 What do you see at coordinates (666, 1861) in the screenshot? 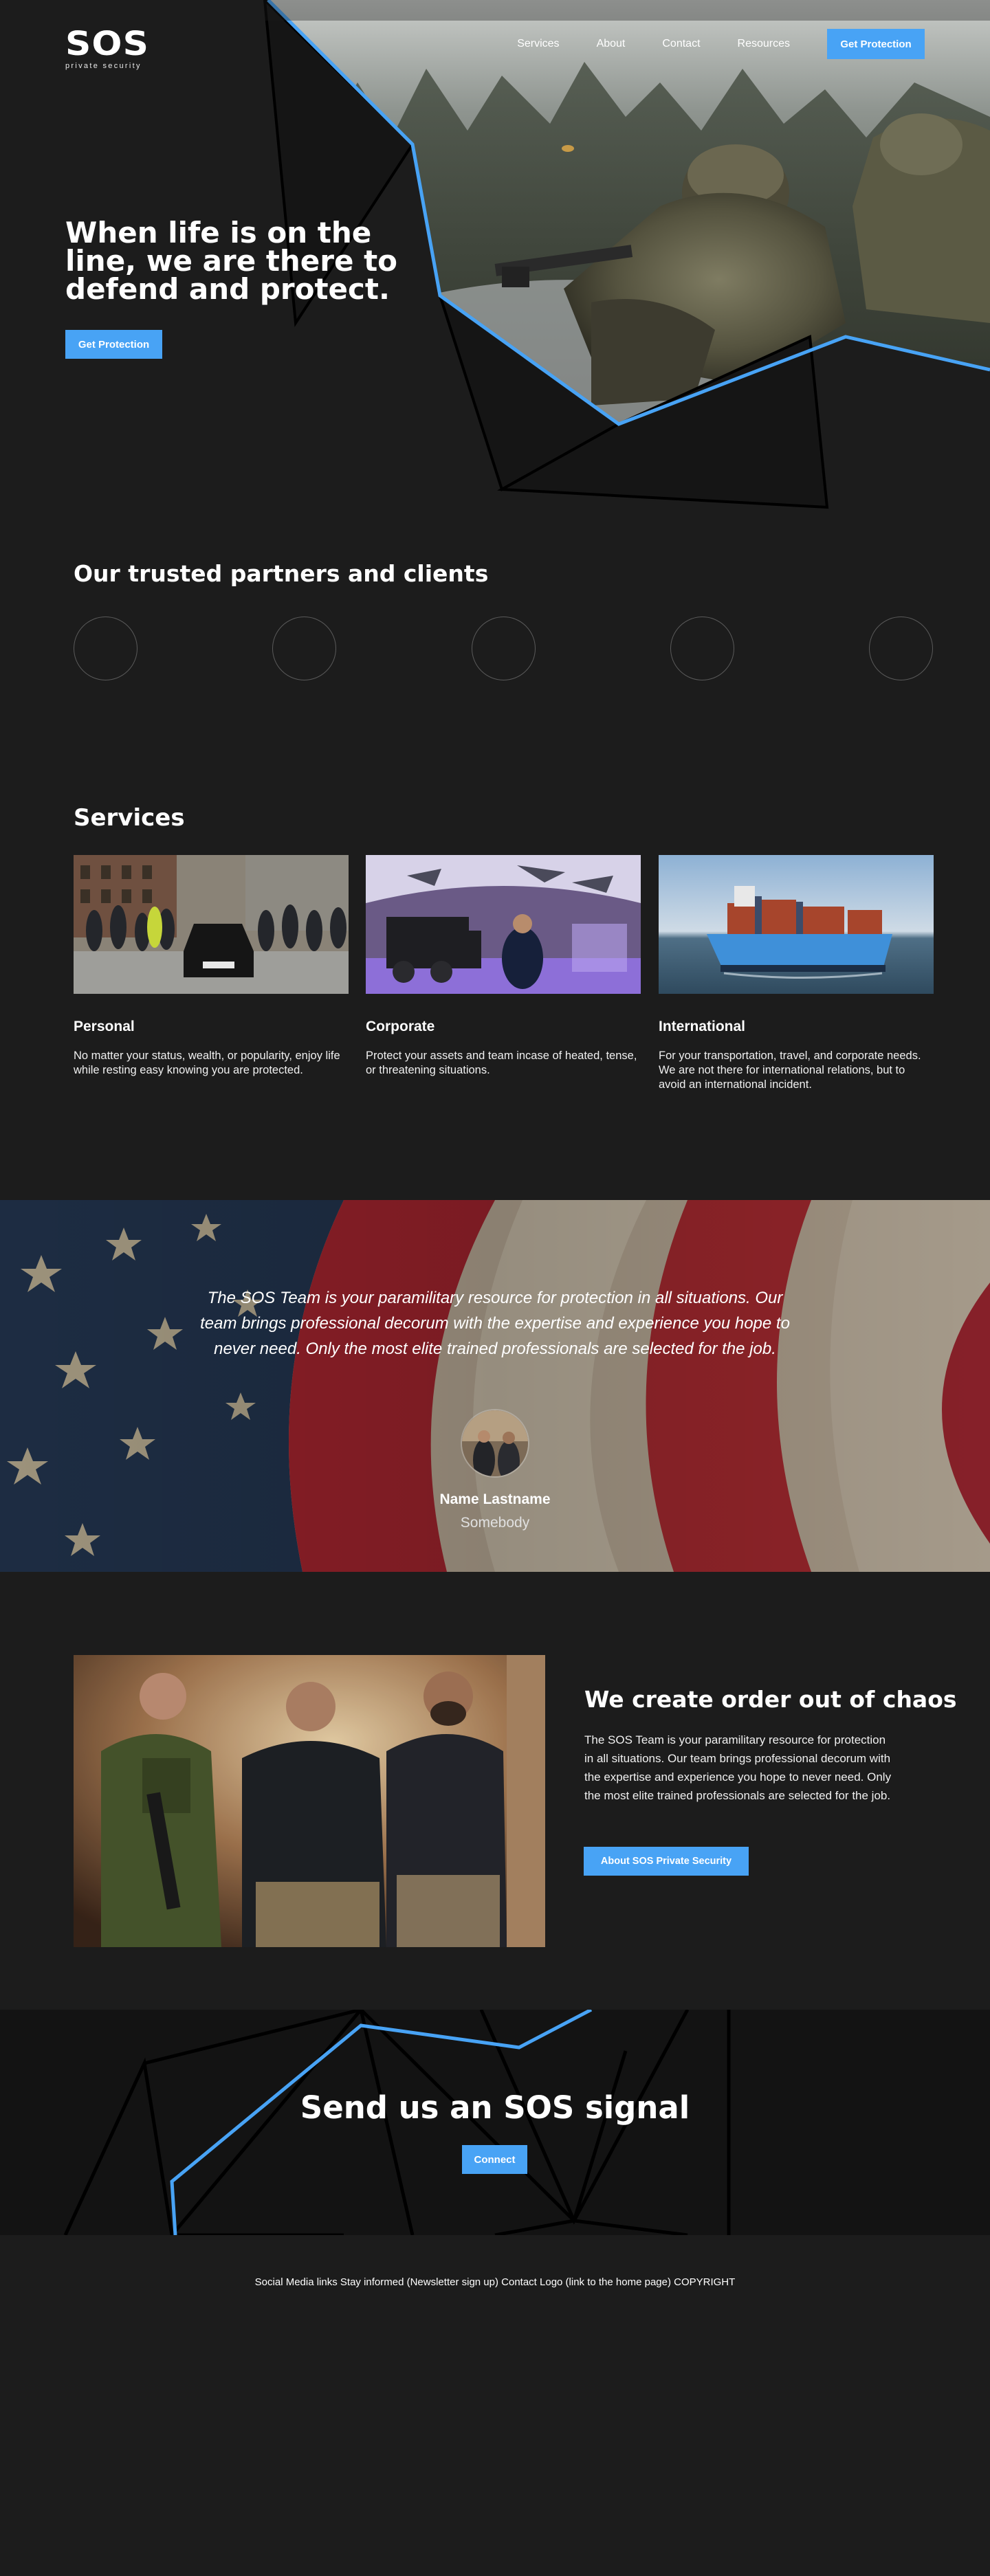
I see `about-sos-button: About SOS Private Security` at bounding box center [666, 1861].